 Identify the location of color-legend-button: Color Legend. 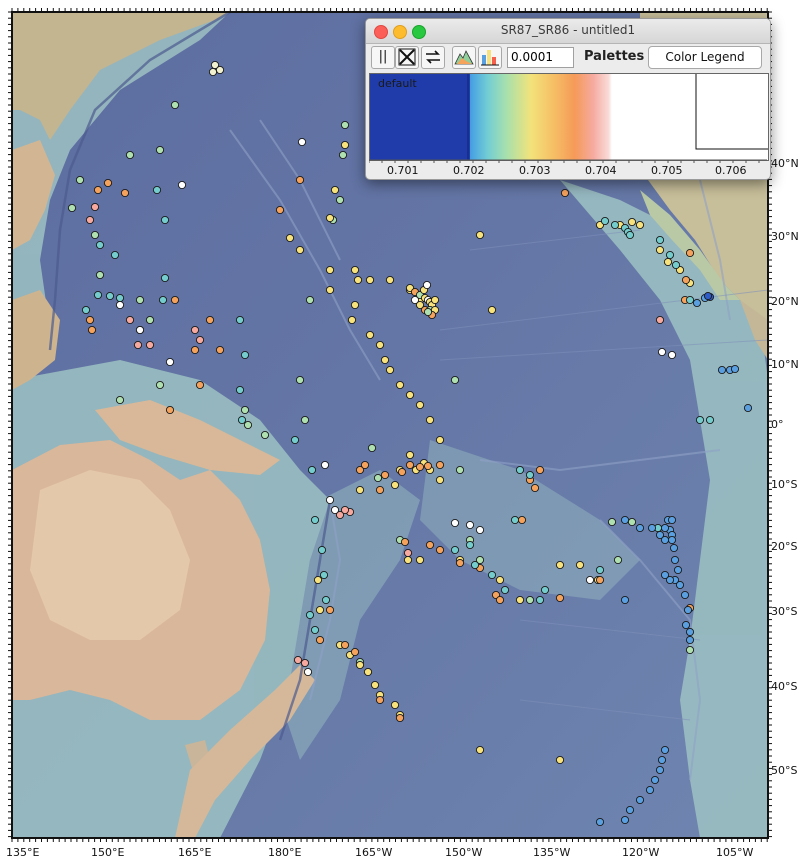
(705, 57).